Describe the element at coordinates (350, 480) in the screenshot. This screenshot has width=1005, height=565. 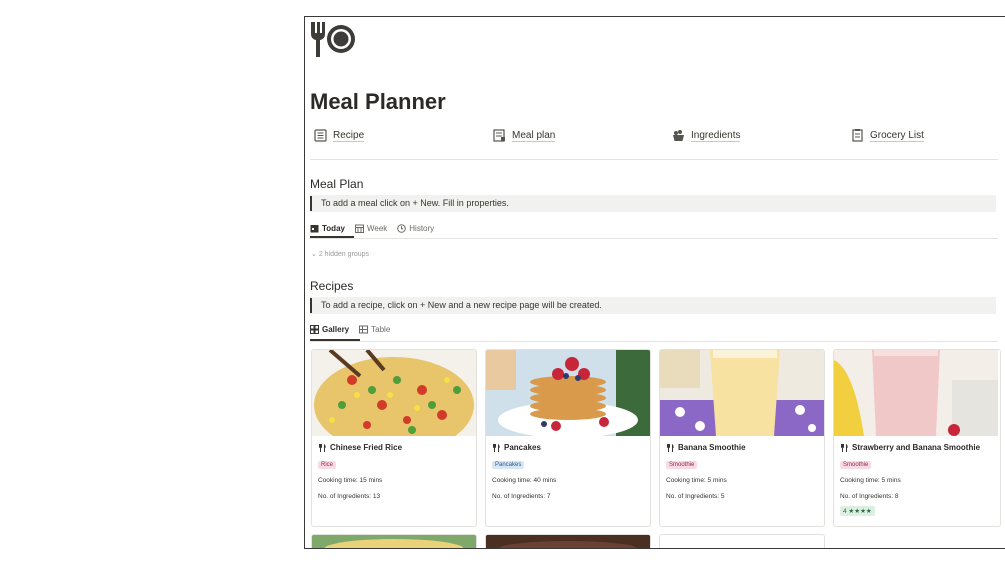
I see `cooking-time: Cooking time: 15 mins` at that location.